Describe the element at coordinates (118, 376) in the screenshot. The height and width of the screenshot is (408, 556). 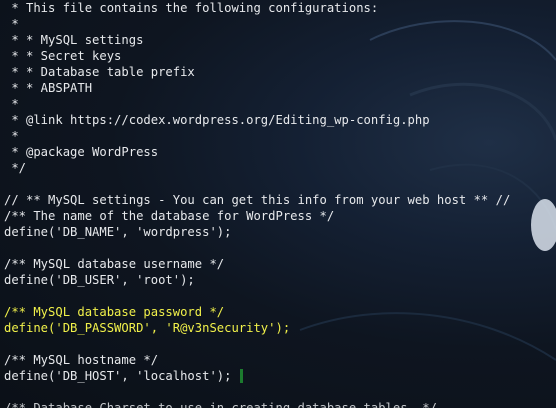
I see `code-line-text: define('DB_HOST', 'localhost');` at that location.